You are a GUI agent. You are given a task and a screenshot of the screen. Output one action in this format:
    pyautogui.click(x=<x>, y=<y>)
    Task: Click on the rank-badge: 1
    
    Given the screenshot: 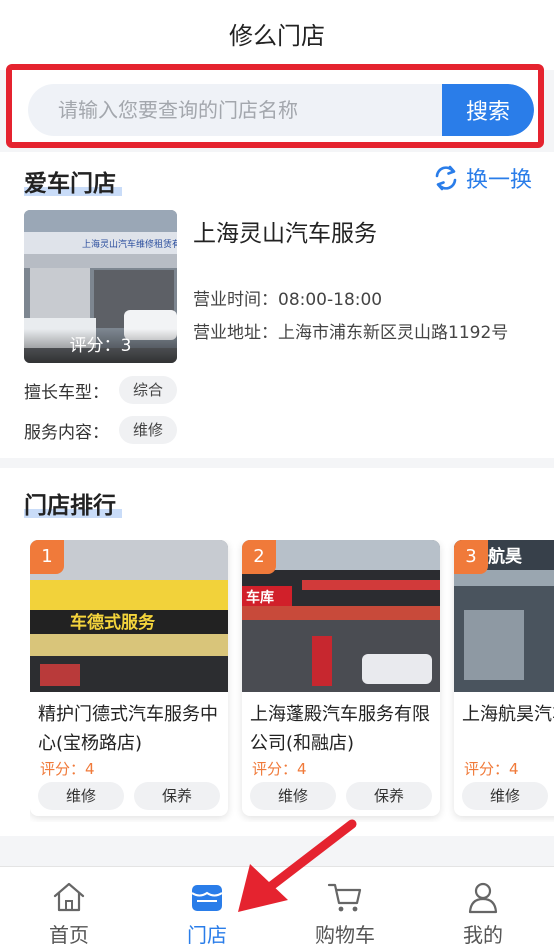 What is the action you would take?
    pyautogui.click(x=47, y=557)
    